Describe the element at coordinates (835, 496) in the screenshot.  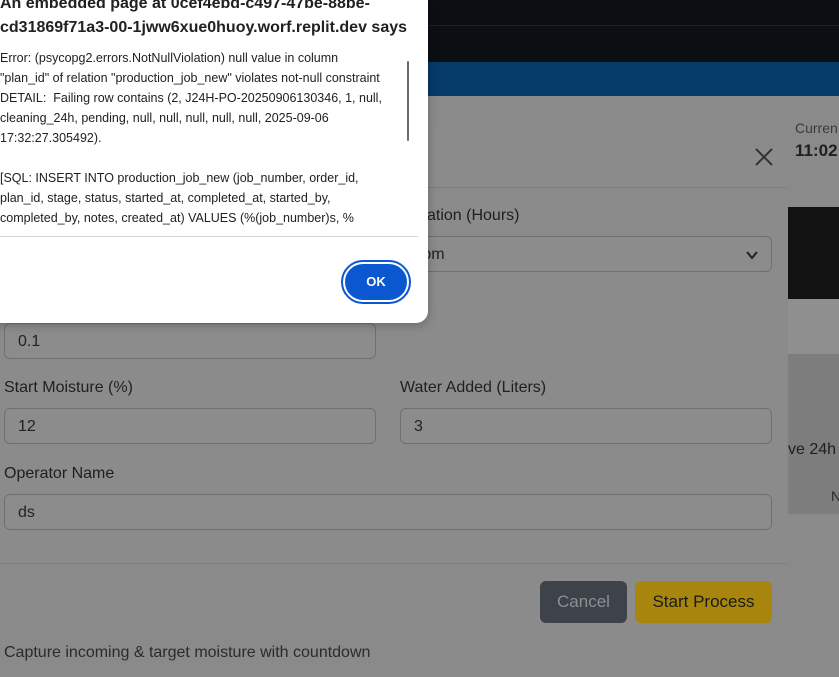
I see `background-n-text: N` at that location.